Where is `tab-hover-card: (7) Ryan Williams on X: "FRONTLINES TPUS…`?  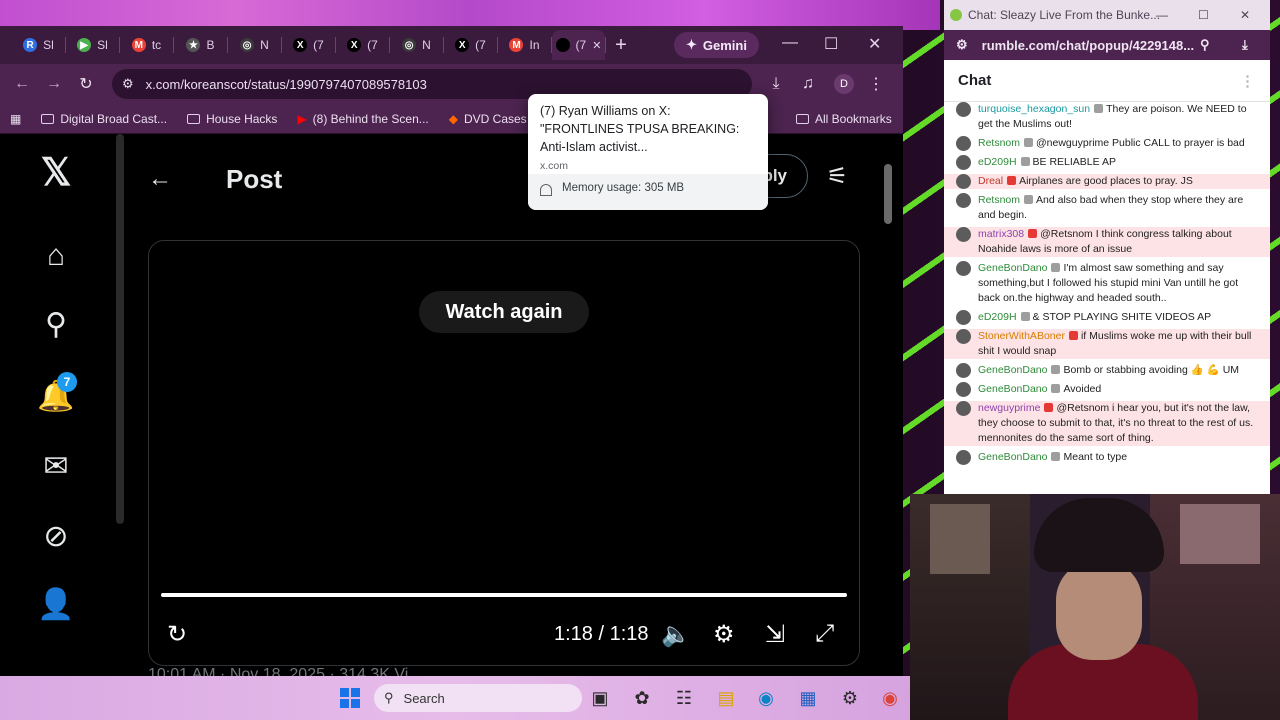 tab-hover-card: (7) Ryan Williams on X: "FRONTLINES TPUS… is located at coordinates (648, 152).